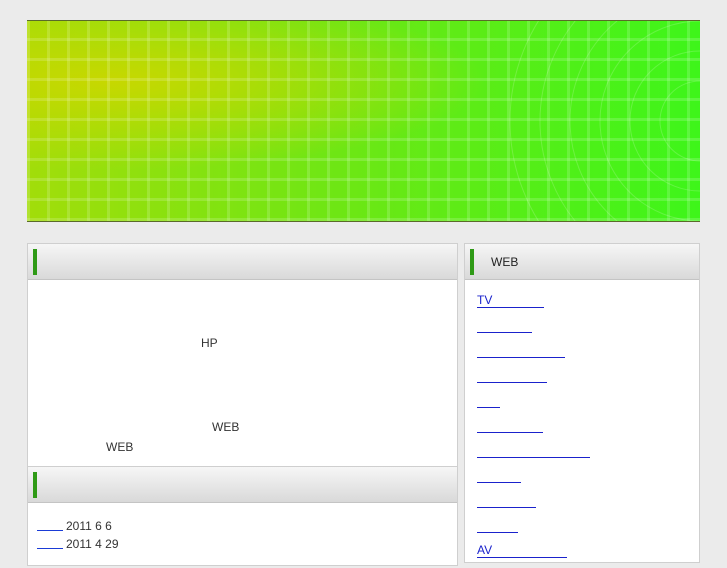  What do you see at coordinates (92, 544) in the screenshot?
I see `news-item-date: 2011 4 29` at bounding box center [92, 544].